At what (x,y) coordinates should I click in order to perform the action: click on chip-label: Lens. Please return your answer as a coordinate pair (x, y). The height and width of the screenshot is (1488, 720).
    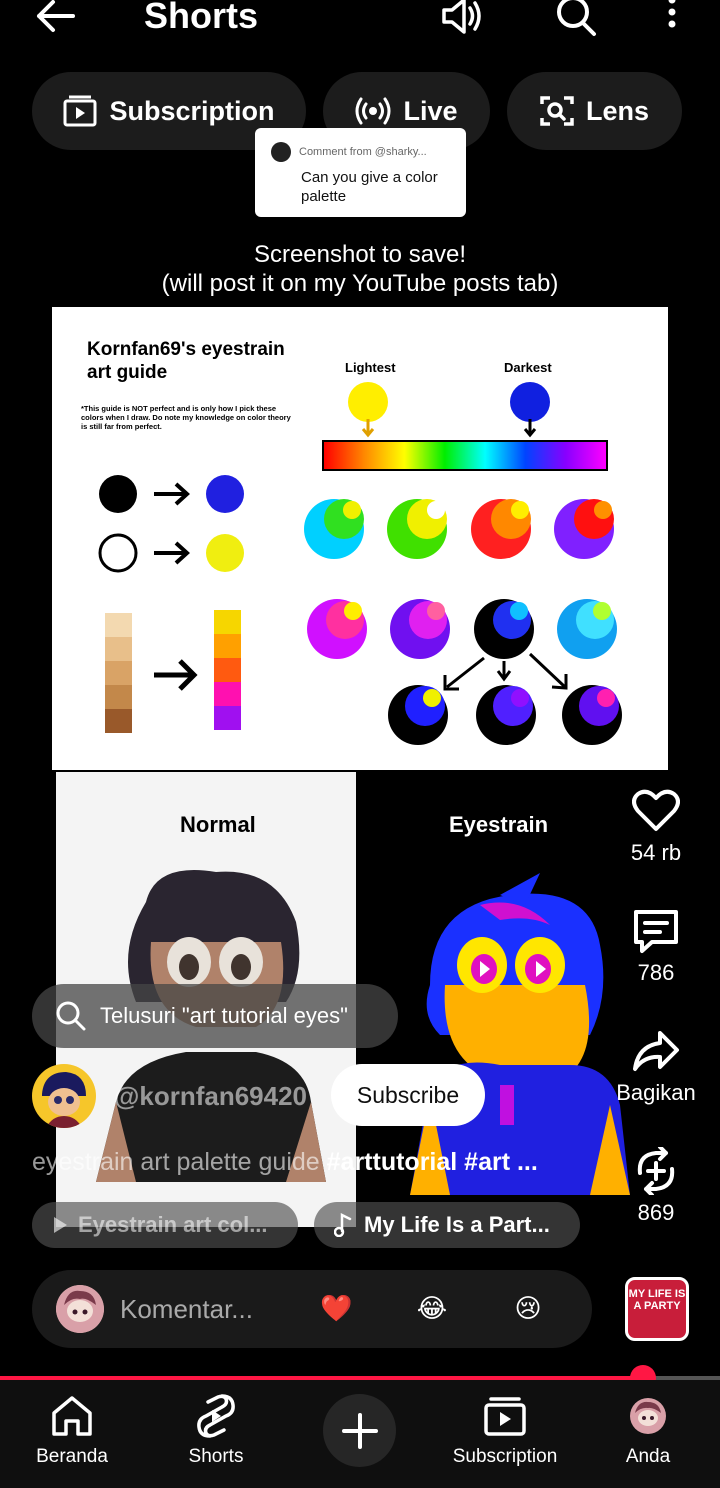
    Looking at the image, I should click on (617, 110).